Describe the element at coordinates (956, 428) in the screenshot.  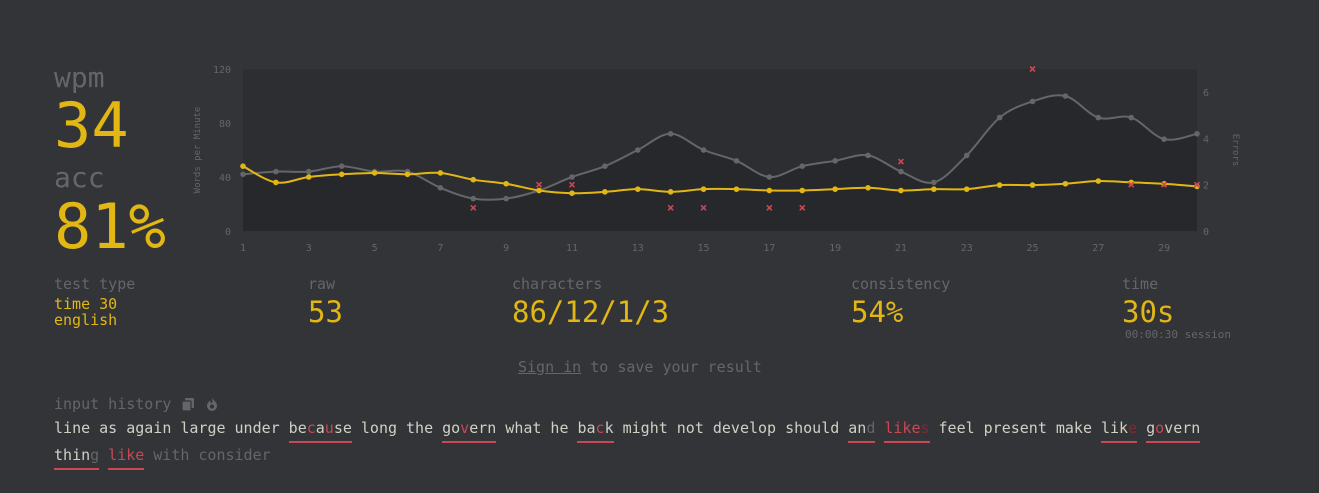
I see `history-word: feel` at that location.